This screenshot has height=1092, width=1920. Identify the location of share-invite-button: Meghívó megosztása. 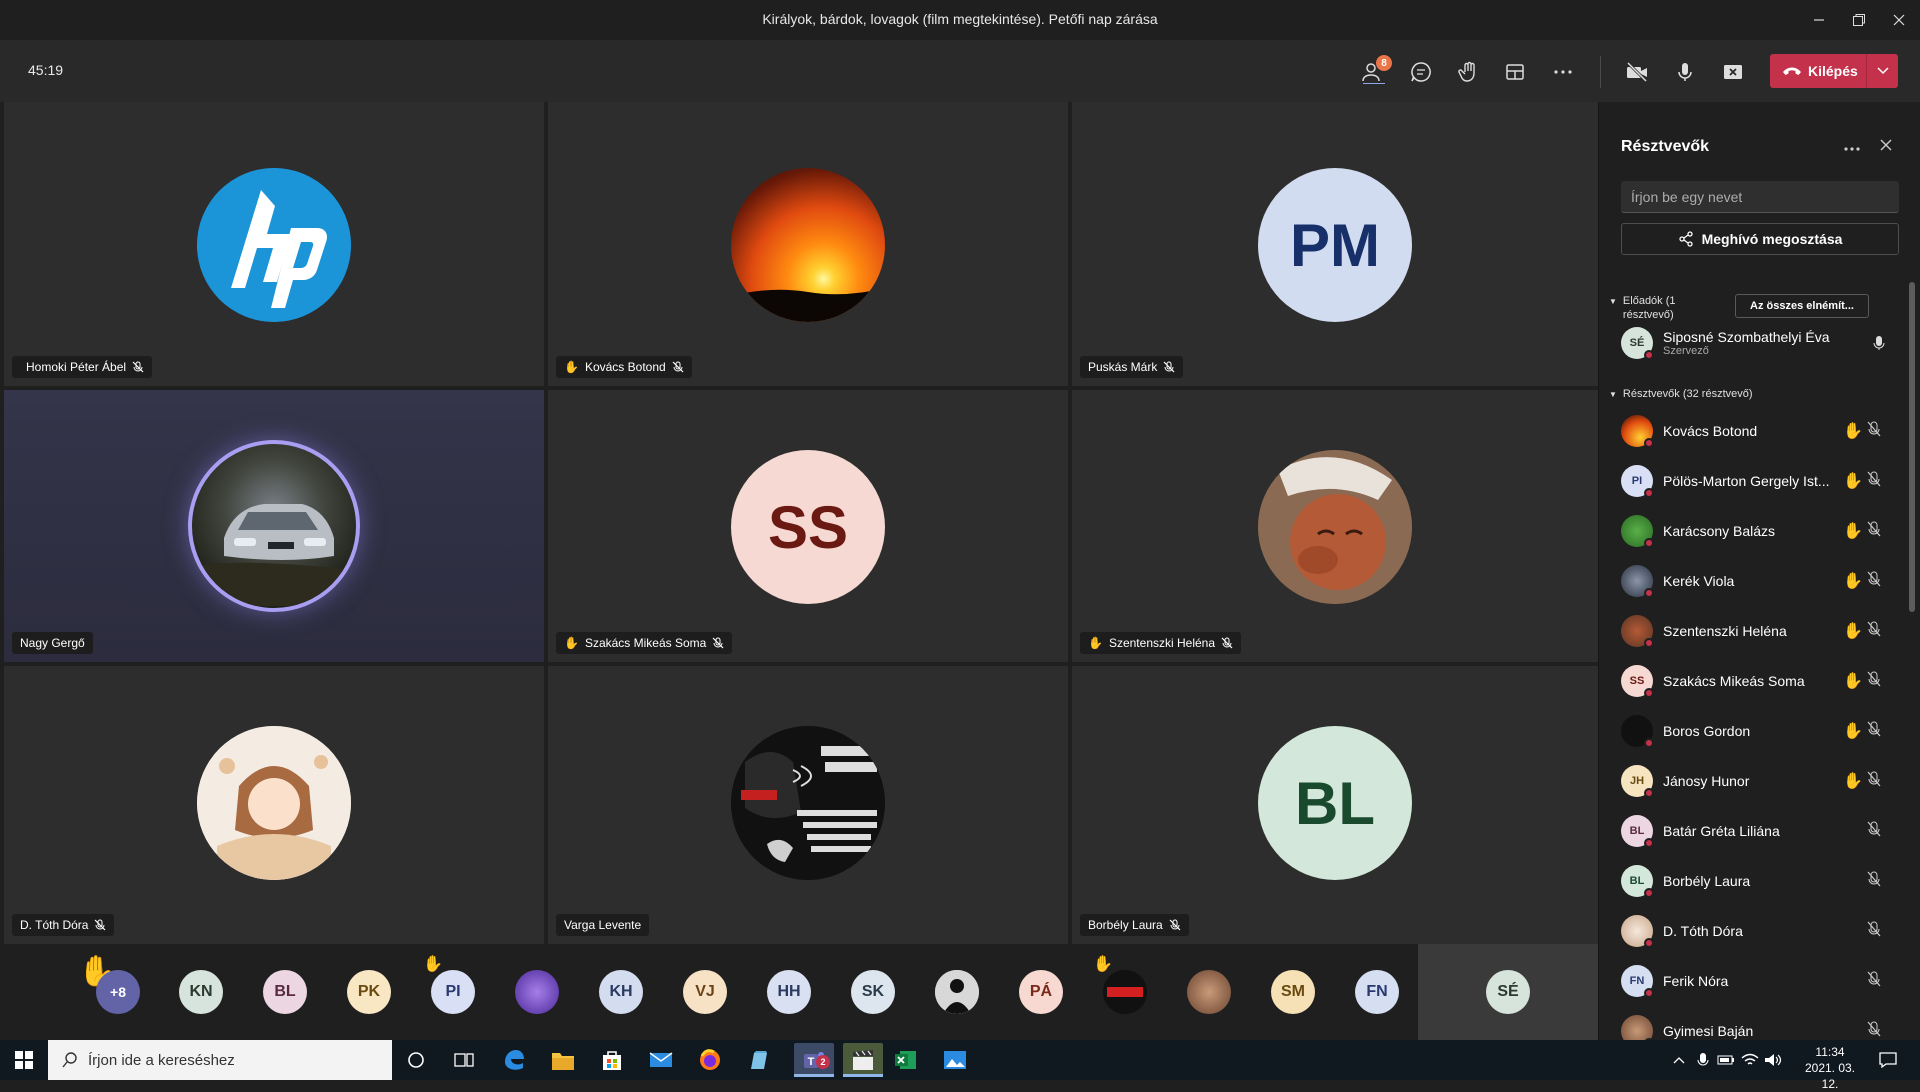
(1760, 239).